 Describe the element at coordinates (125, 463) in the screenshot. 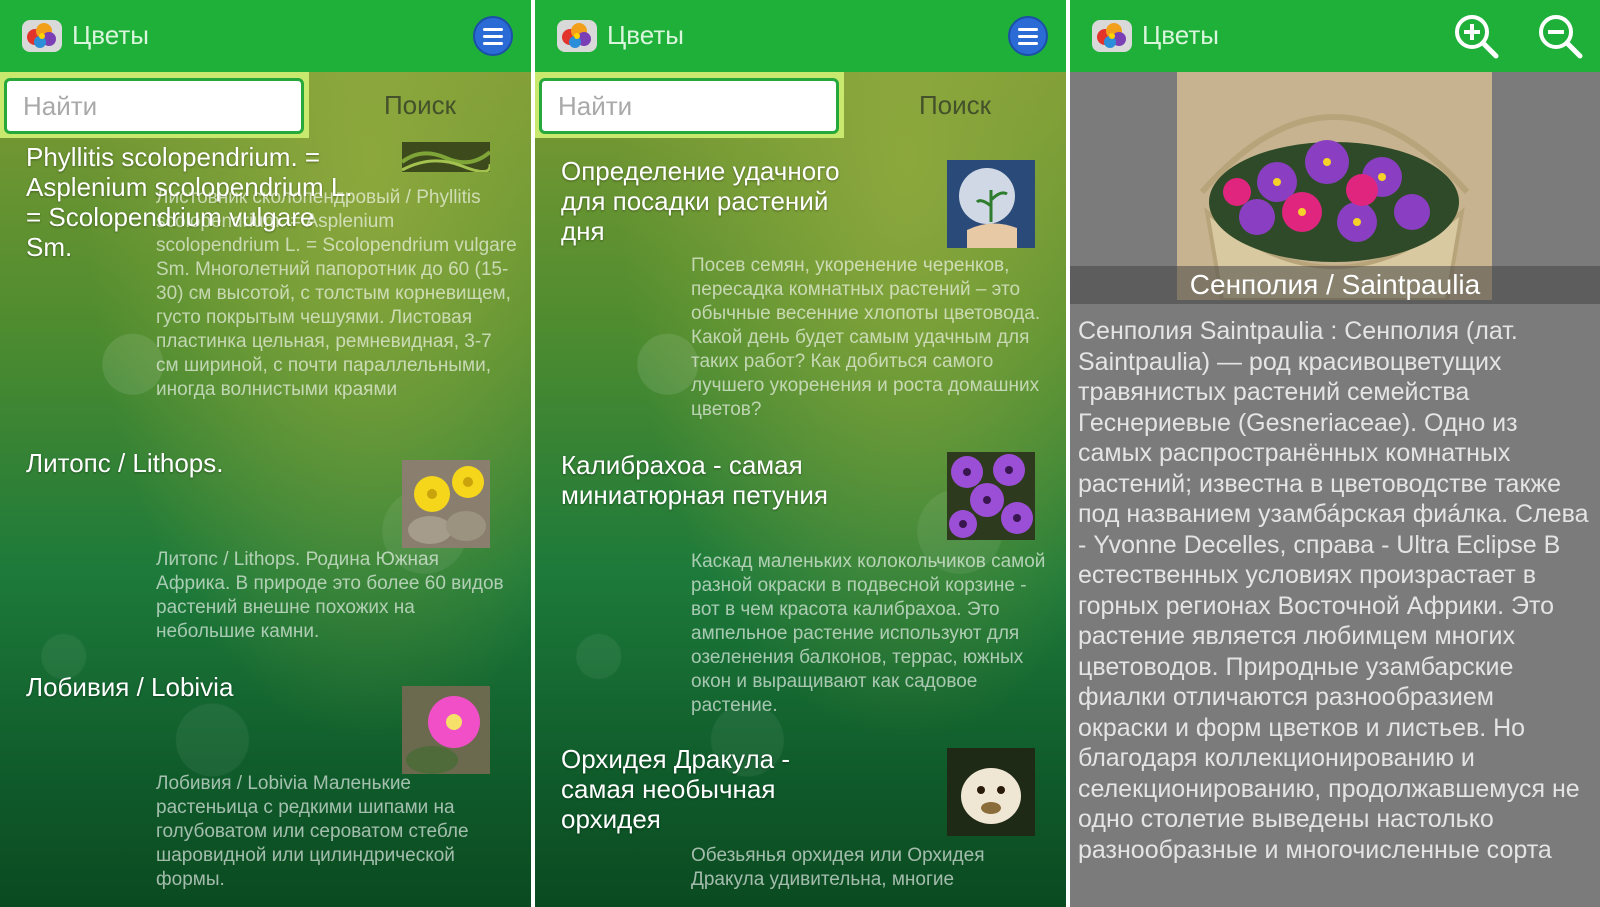

I see `item-title: Литопс / Lithops.` at that location.